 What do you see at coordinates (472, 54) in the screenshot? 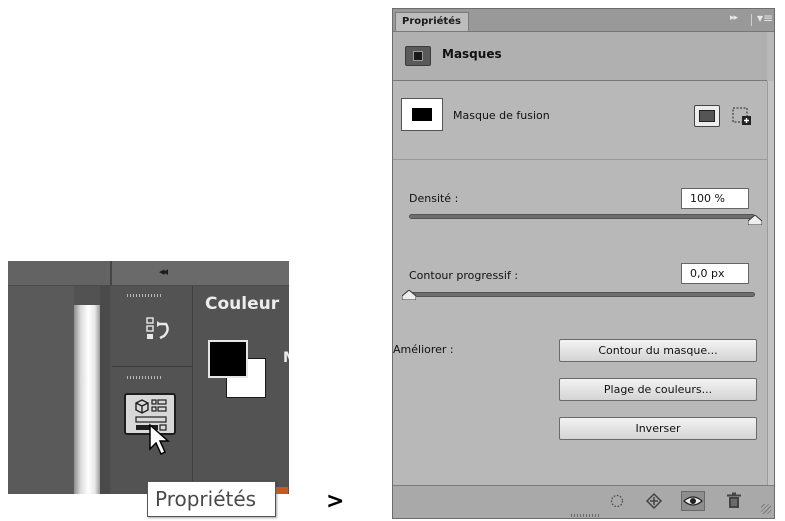
I see `page-title: Masques` at bounding box center [472, 54].